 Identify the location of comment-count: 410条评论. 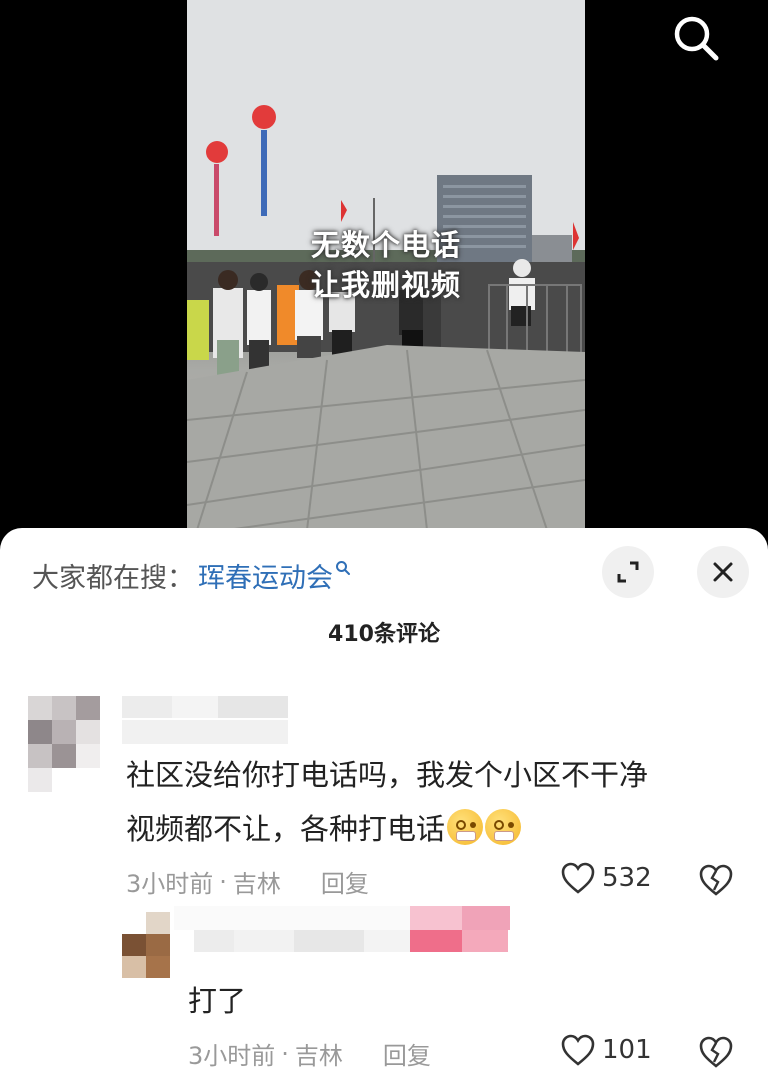
(384, 634).